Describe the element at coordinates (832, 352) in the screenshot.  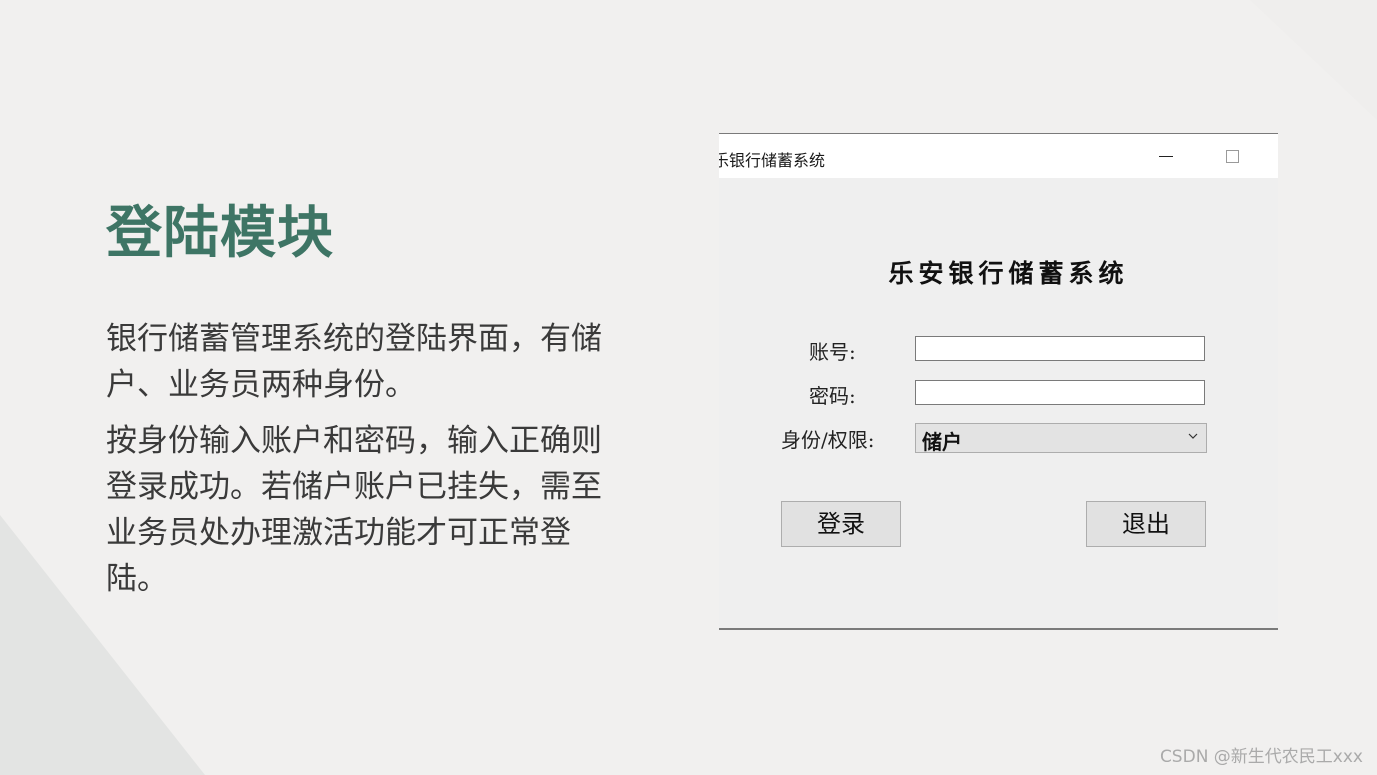
I see `account-label: 账号:` at that location.